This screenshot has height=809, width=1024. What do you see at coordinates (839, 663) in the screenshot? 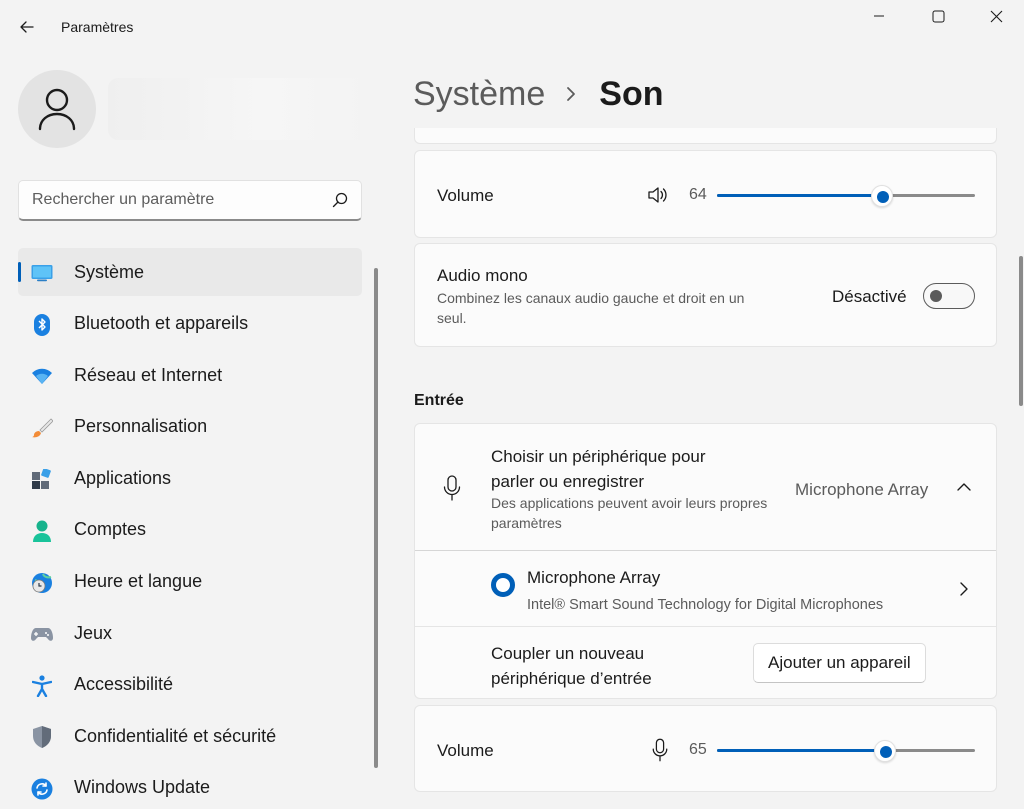
I see `add-device-button: Ajouter un appareil` at bounding box center [839, 663].